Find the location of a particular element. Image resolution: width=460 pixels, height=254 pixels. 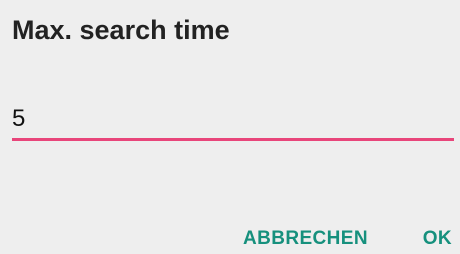

ok-button: OK is located at coordinates (437, 239).